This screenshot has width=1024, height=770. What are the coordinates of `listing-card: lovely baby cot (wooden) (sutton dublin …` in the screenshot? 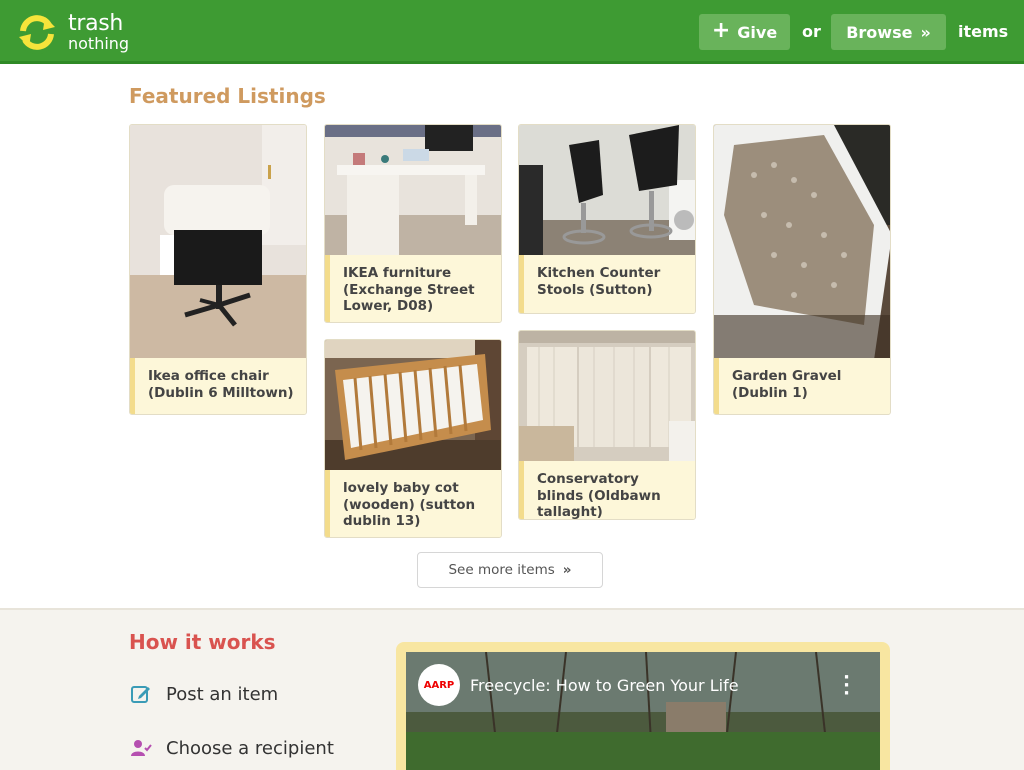 It's located at (413, 438).